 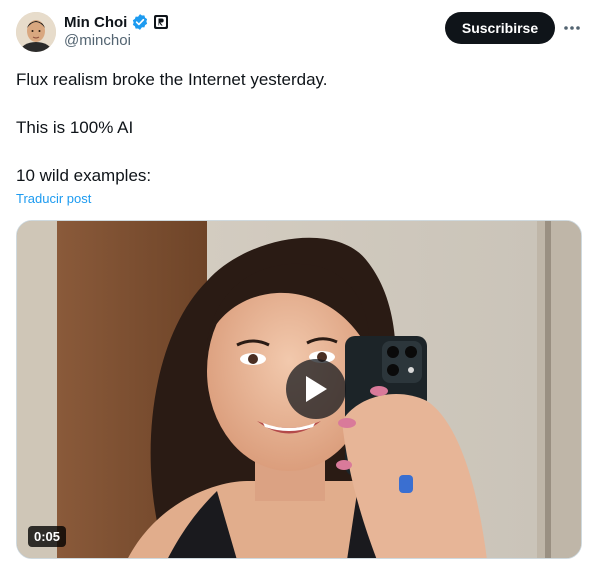 What do you see at coordinates (95, 22) in the screenshot?
I see `author-display-name: Min Choi` at bounding box center [95, 22].